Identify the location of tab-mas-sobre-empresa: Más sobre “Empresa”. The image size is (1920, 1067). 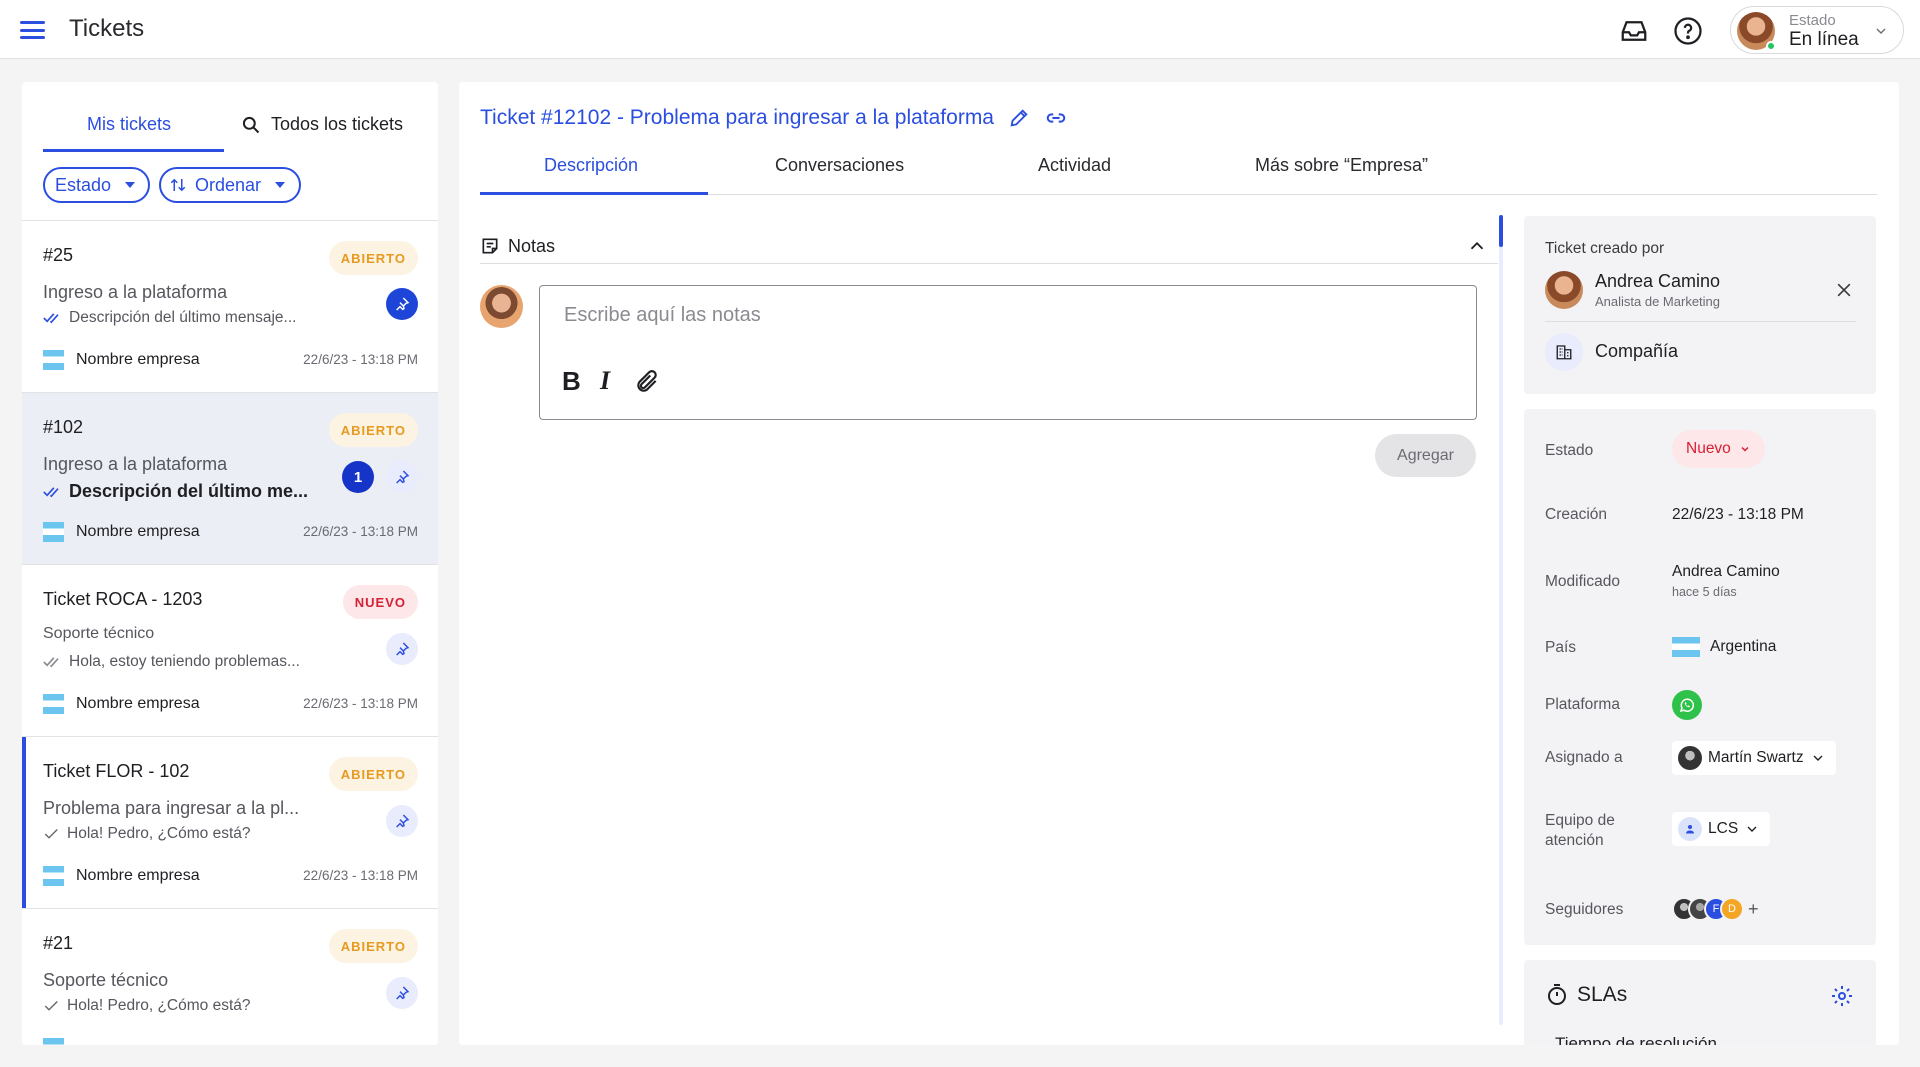
(1341, 165).